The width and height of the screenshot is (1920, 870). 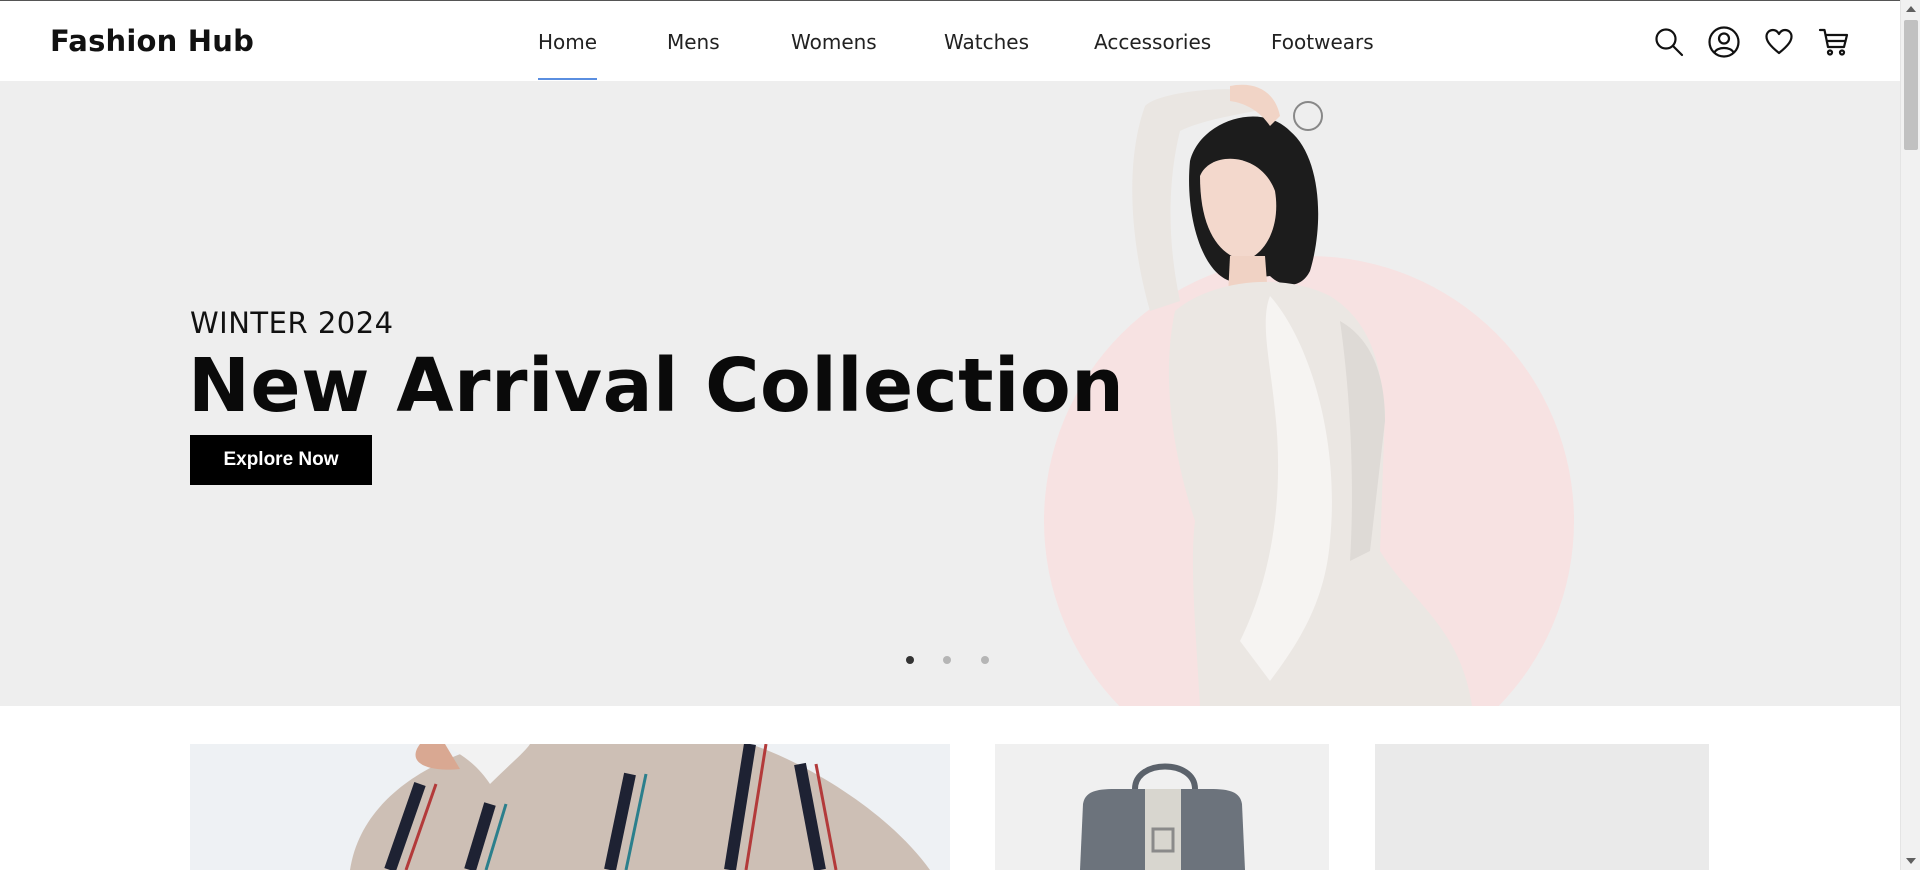 I want to click on nav-item-accessories: Accessories, so click(x=1152, y=42).